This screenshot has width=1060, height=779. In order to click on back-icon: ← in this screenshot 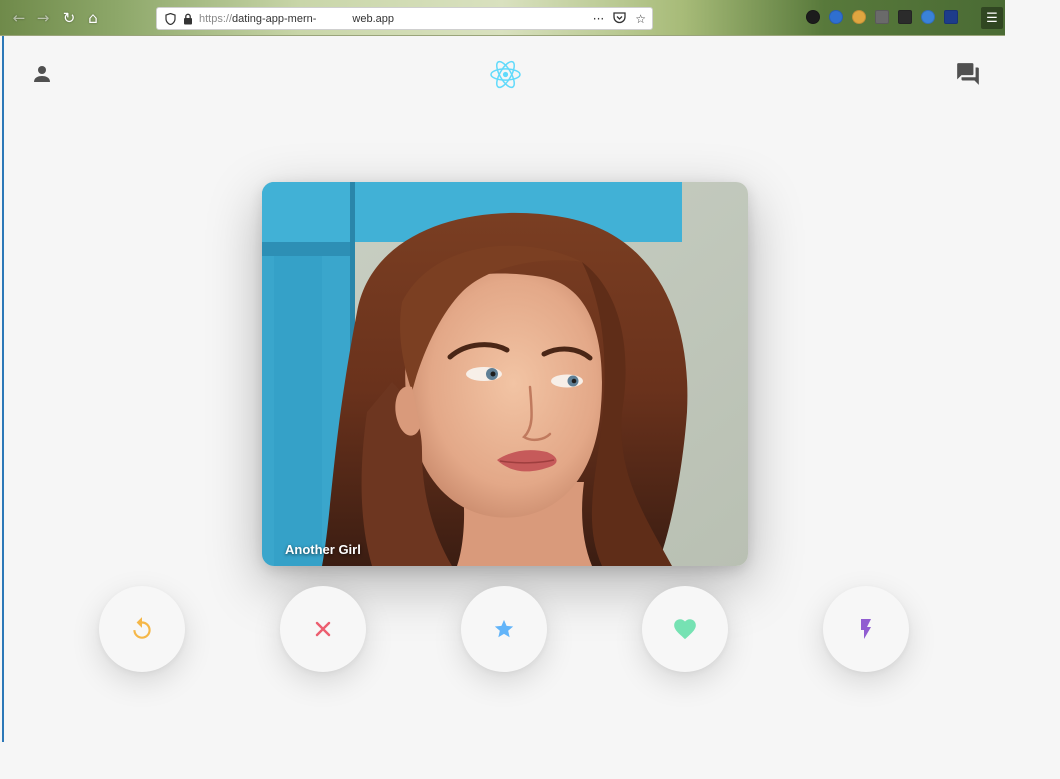, I will do `click(19, 18)`.